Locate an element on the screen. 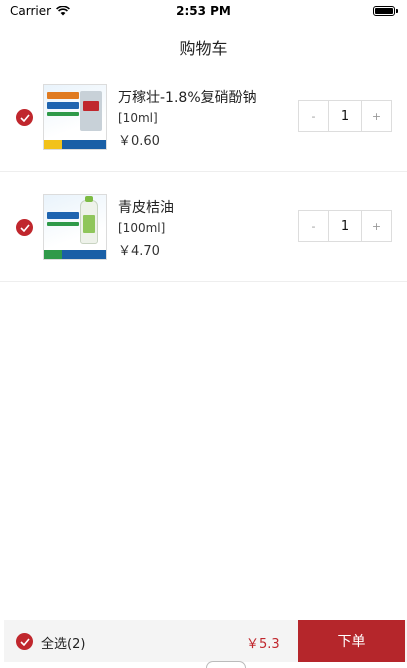 This screenshot has width=407, height=668. item-spec: [10ml] is located at coordinates (138, 118).